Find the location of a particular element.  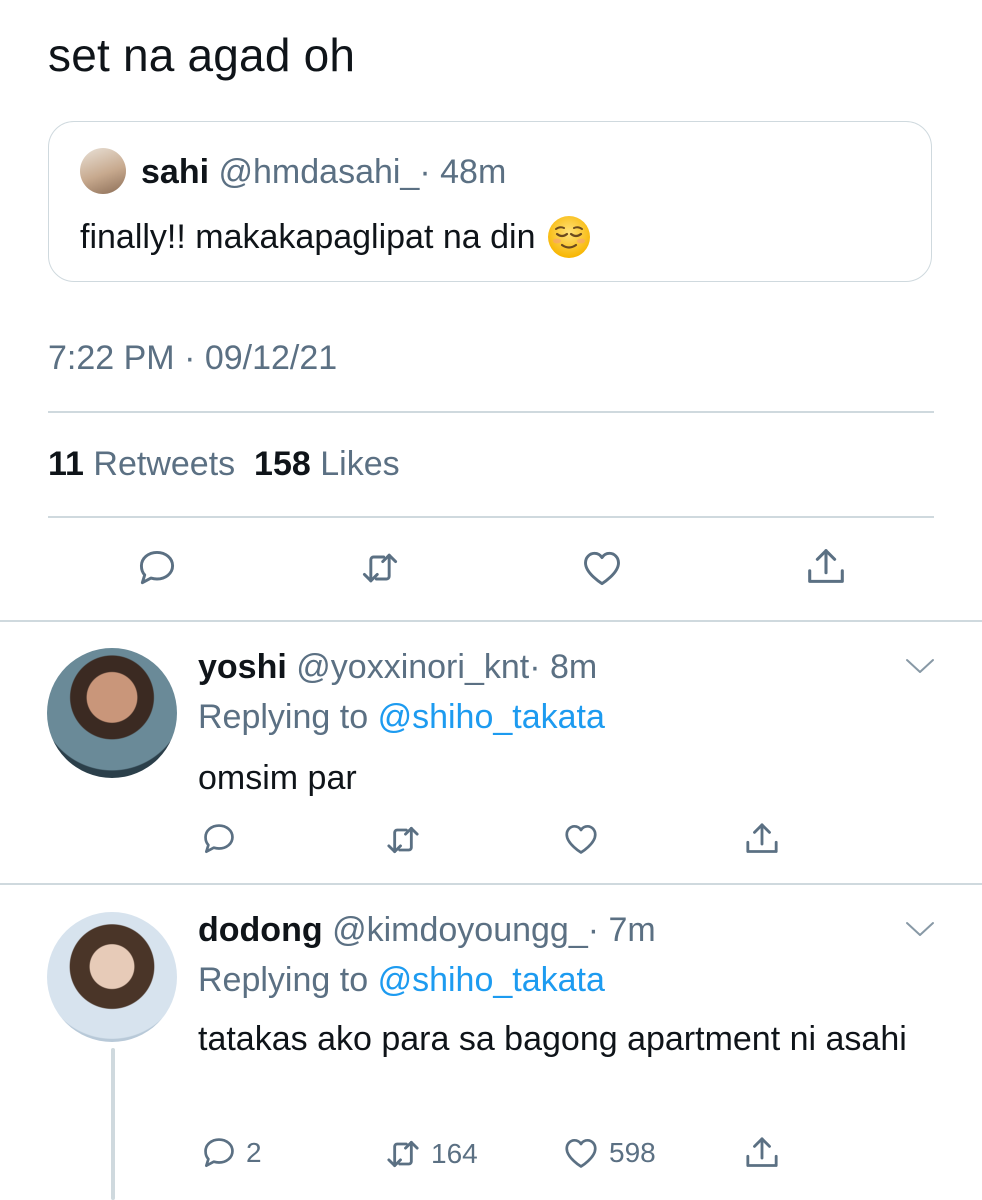

relieved-face-emoji-icon is located at coordinates (568, 237).